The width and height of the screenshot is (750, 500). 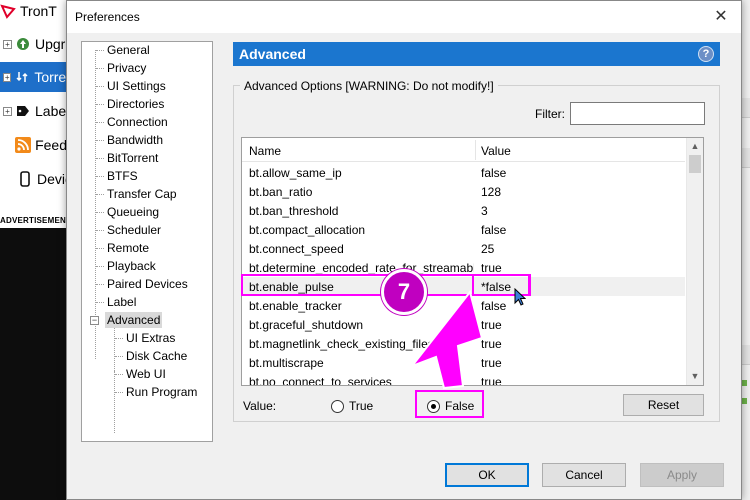 I want to click on tree-item-web-ui: Web UI, so click(x=146, y=374).